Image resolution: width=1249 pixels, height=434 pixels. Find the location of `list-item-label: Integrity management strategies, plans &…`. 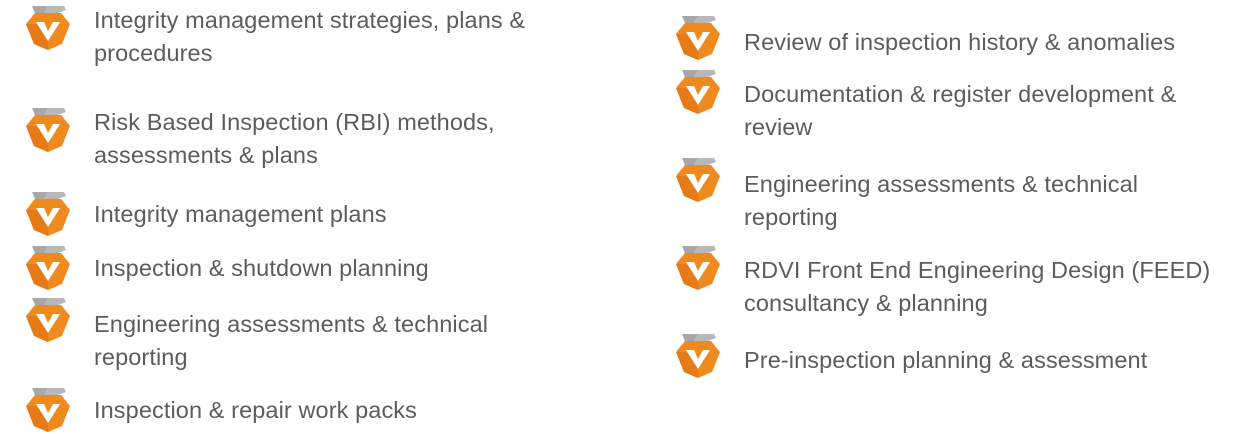

list-item-label: Integrity management strategies, plans &… is located at coordinates (310, 36).